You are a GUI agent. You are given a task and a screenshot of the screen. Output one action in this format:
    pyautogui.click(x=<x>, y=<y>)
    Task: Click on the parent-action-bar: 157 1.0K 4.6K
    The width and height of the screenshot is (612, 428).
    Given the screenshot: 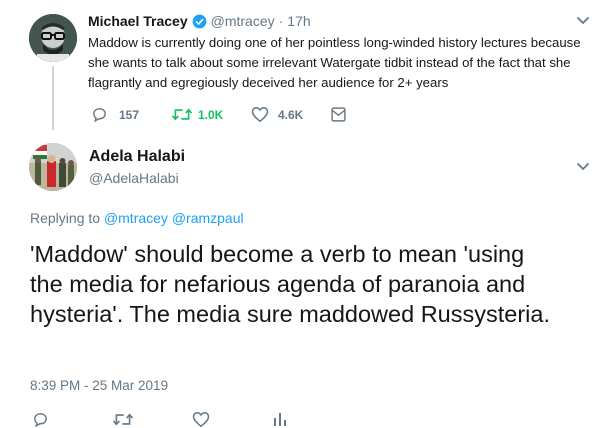 What is the action you would take?
    pyautogui.click(x=241, y=115)
    